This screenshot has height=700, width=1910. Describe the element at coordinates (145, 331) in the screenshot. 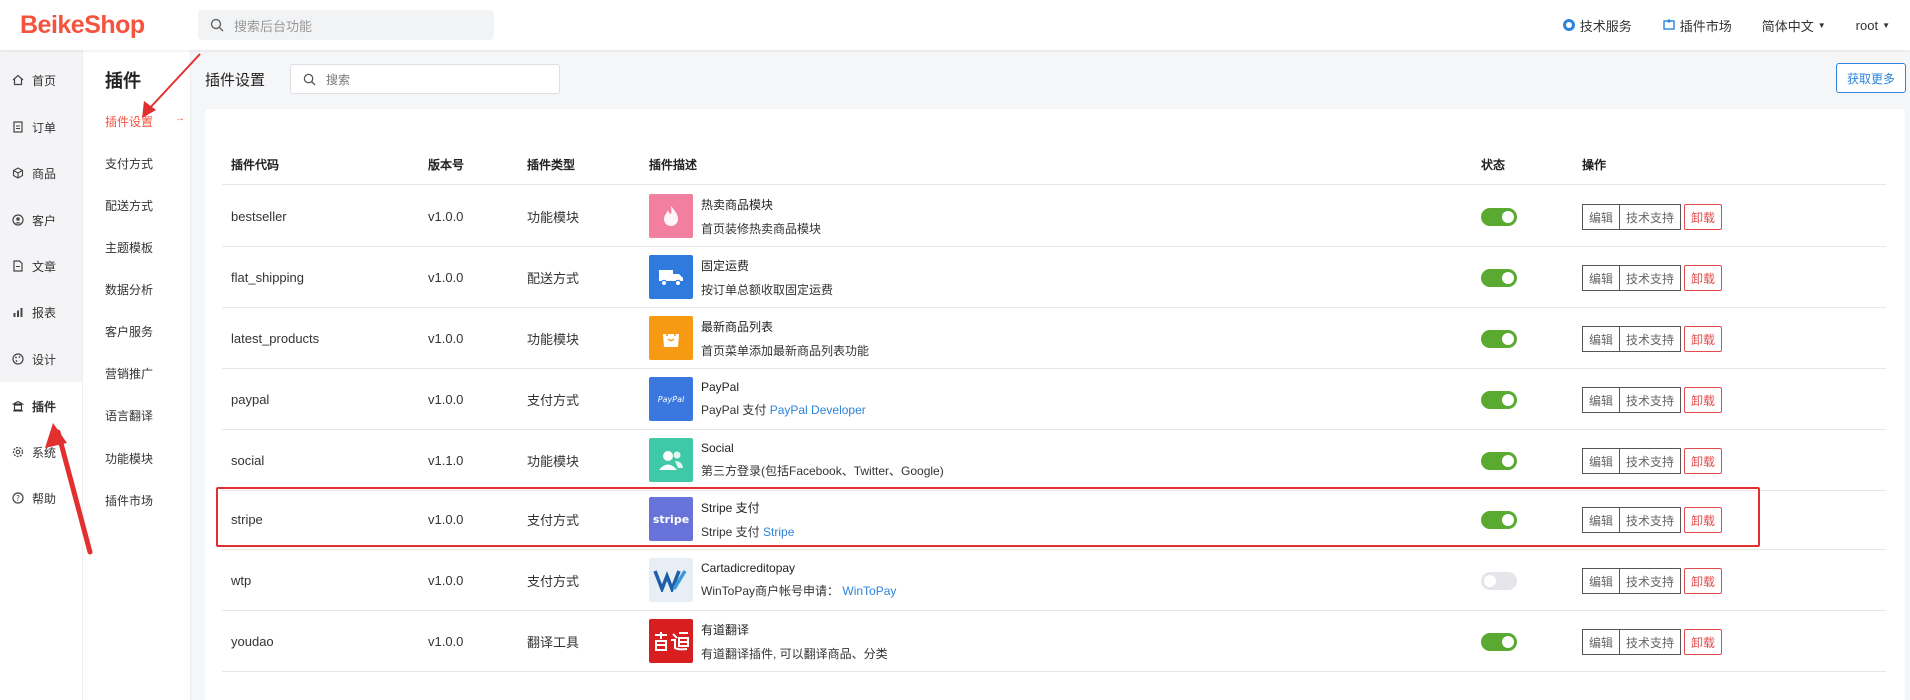

I see `subnav-customer-service: 客户服务` at that location.